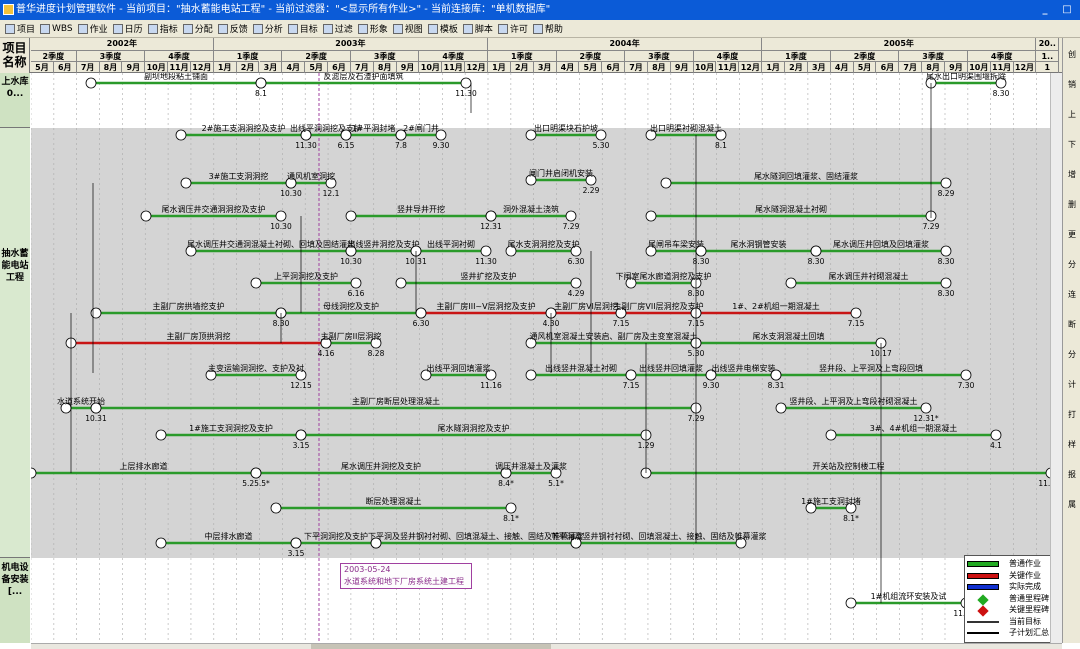 The width and height of the screenshot is (1080, 649). I want to click on legend-label: 关键里程碑, so click(1029, 609).